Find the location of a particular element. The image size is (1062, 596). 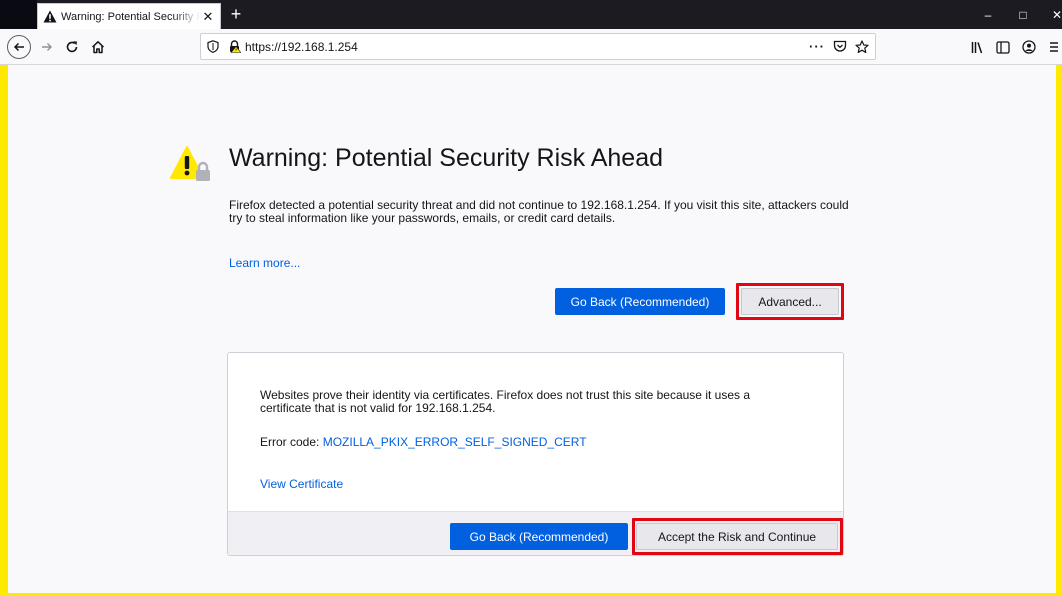

sidebar-button is located at coordinates (1003, 47).